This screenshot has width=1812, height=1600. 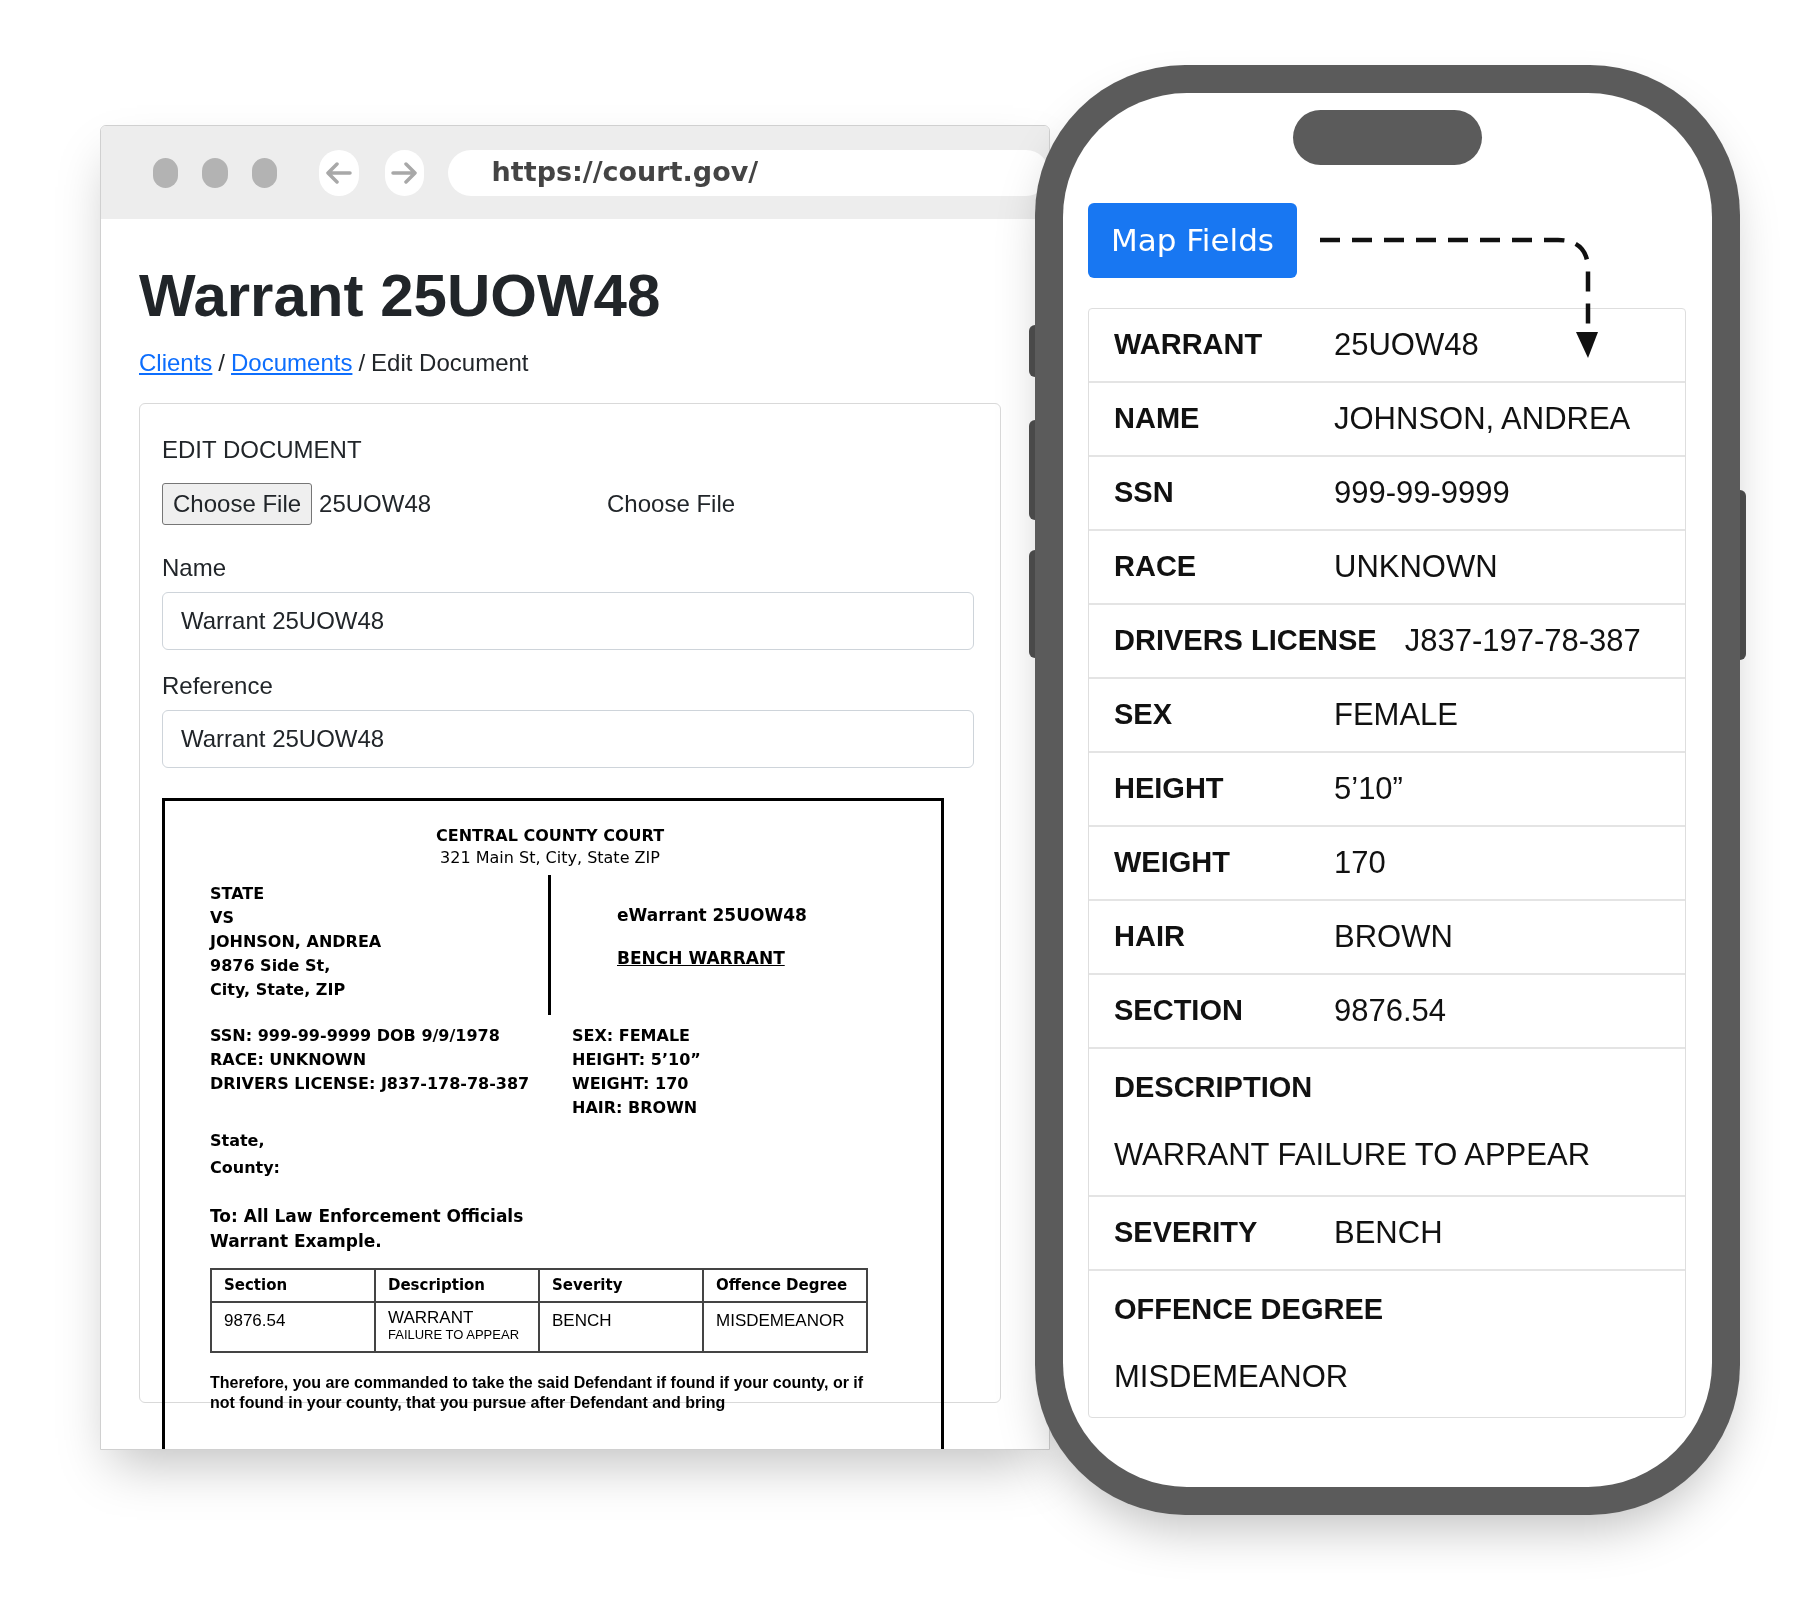 What do you see at coordinates (631, 1035) in the screenshot?
I see `detail-line: SEX: FEMALE` at bounding box center [631, 1035].